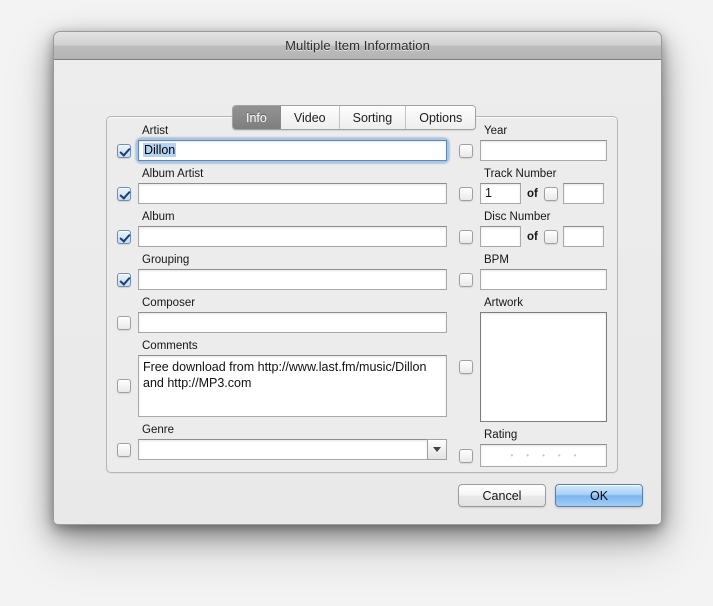 The width and height of the screenshot is (713, 606). I want to click on composer-input, so click(292, 322).